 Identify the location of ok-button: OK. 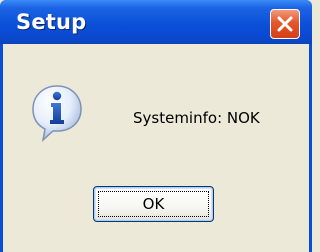
(153, 204).